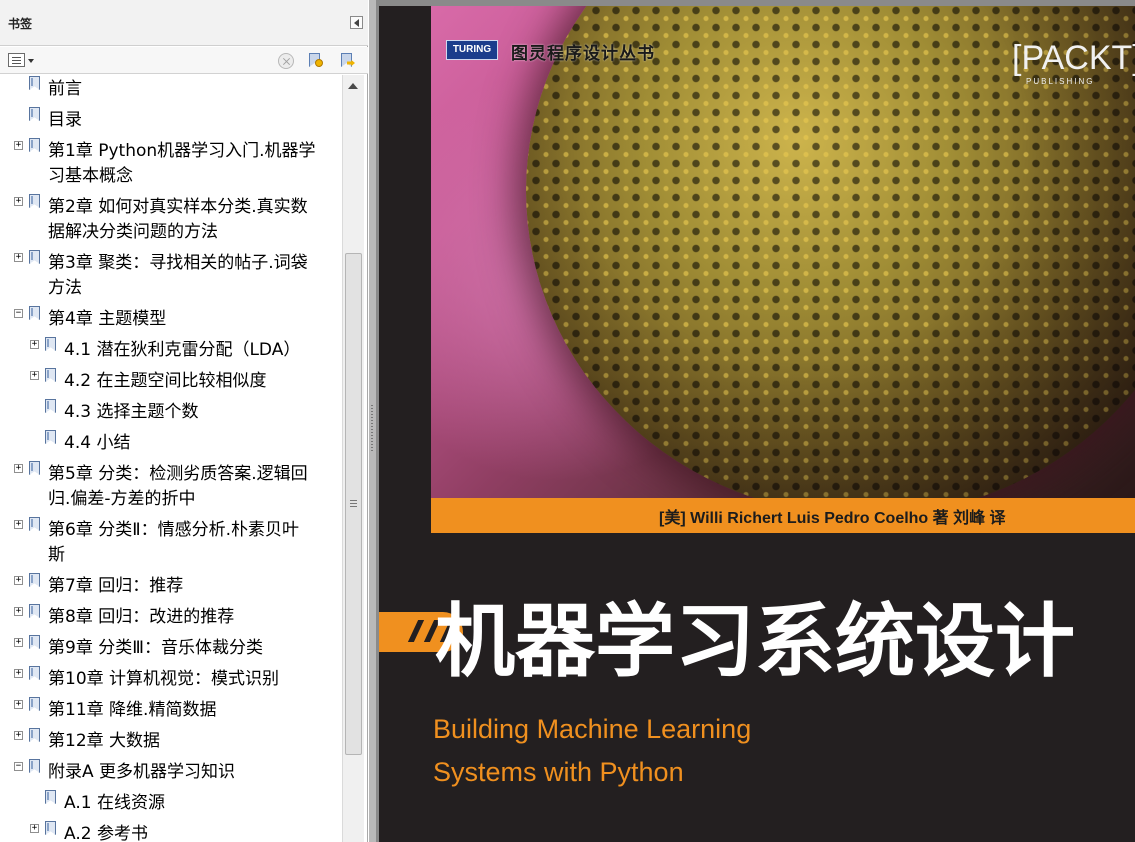 The width and height of the screenshot is (1135, 842). I want to click on panel-title: 书签, so click(20, 24).